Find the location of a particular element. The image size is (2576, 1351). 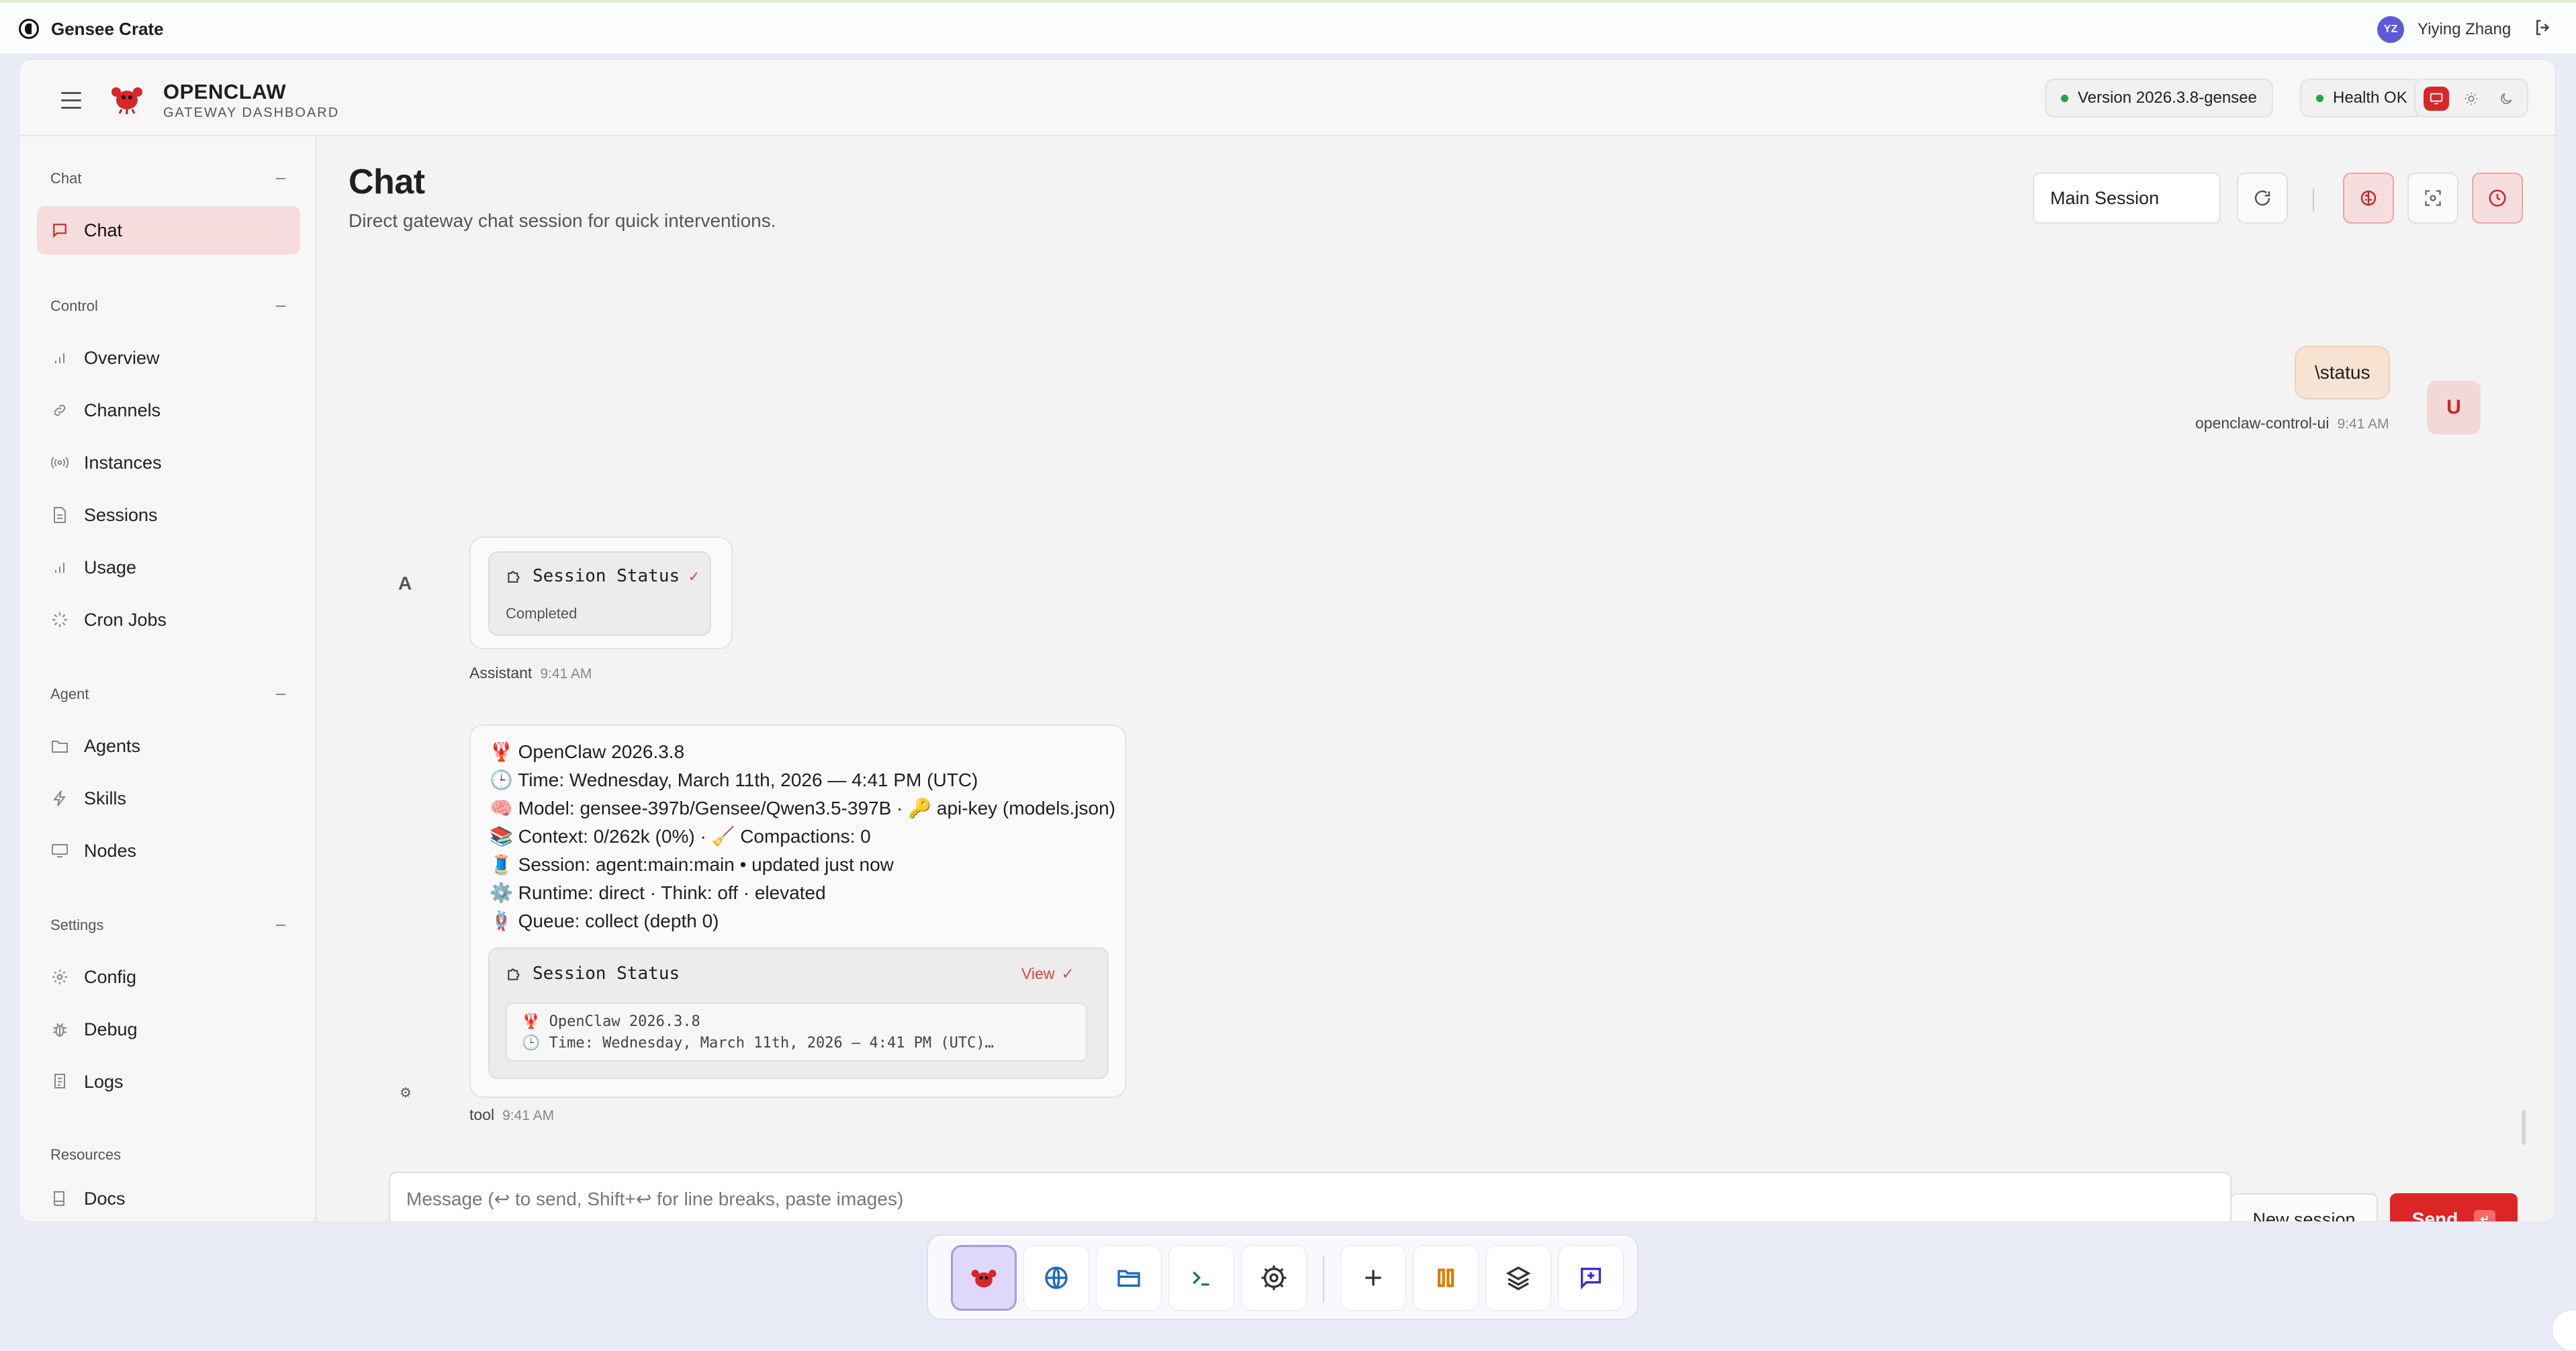

sidebar-item-chat: Chat is located at coordinates (168, 230).